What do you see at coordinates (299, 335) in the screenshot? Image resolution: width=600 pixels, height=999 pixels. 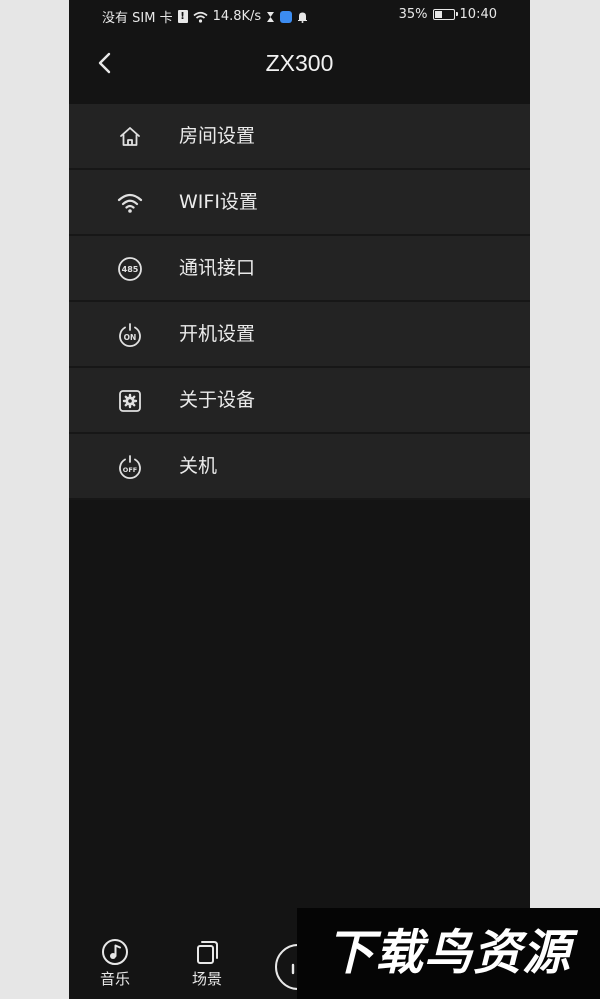 I see `menu-item-power-on-settings: ON 开机设置` at bounding box center [299, 335].